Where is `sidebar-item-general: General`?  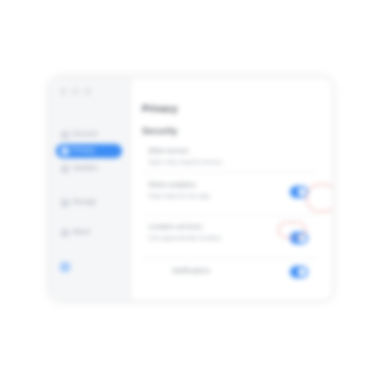
sidebar-item-general: General is located at coordinates (89, 135).